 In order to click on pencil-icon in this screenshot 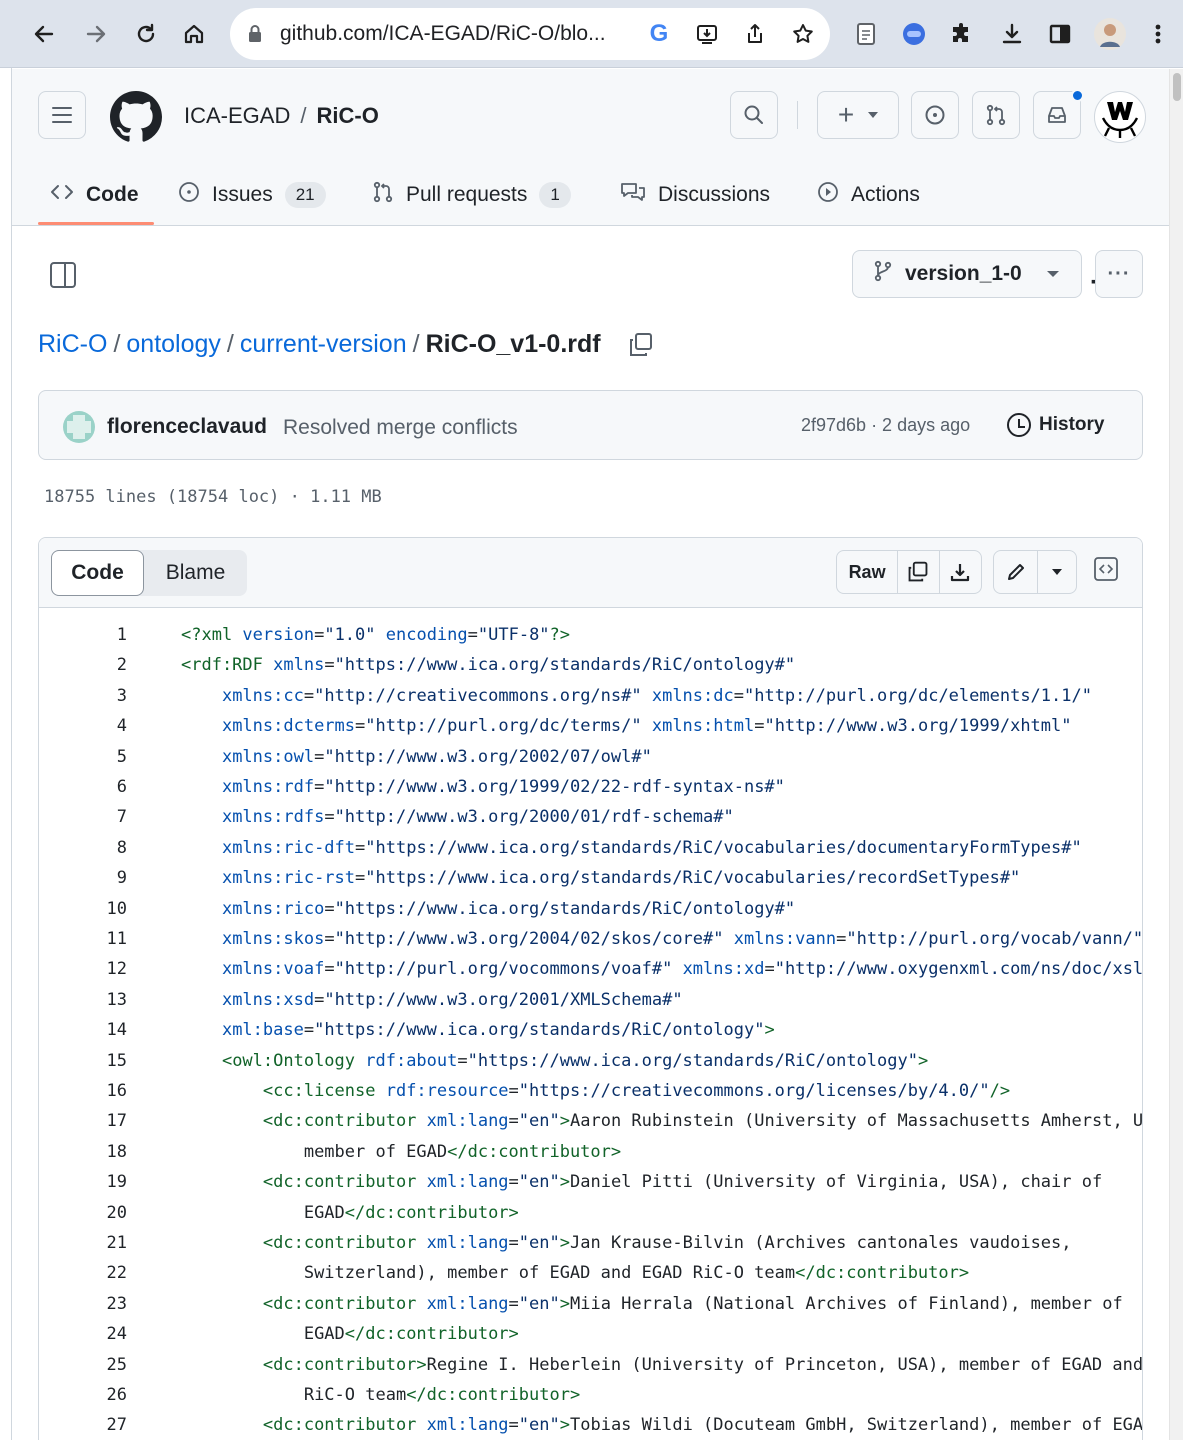, I will do `click(1016, 572)`.